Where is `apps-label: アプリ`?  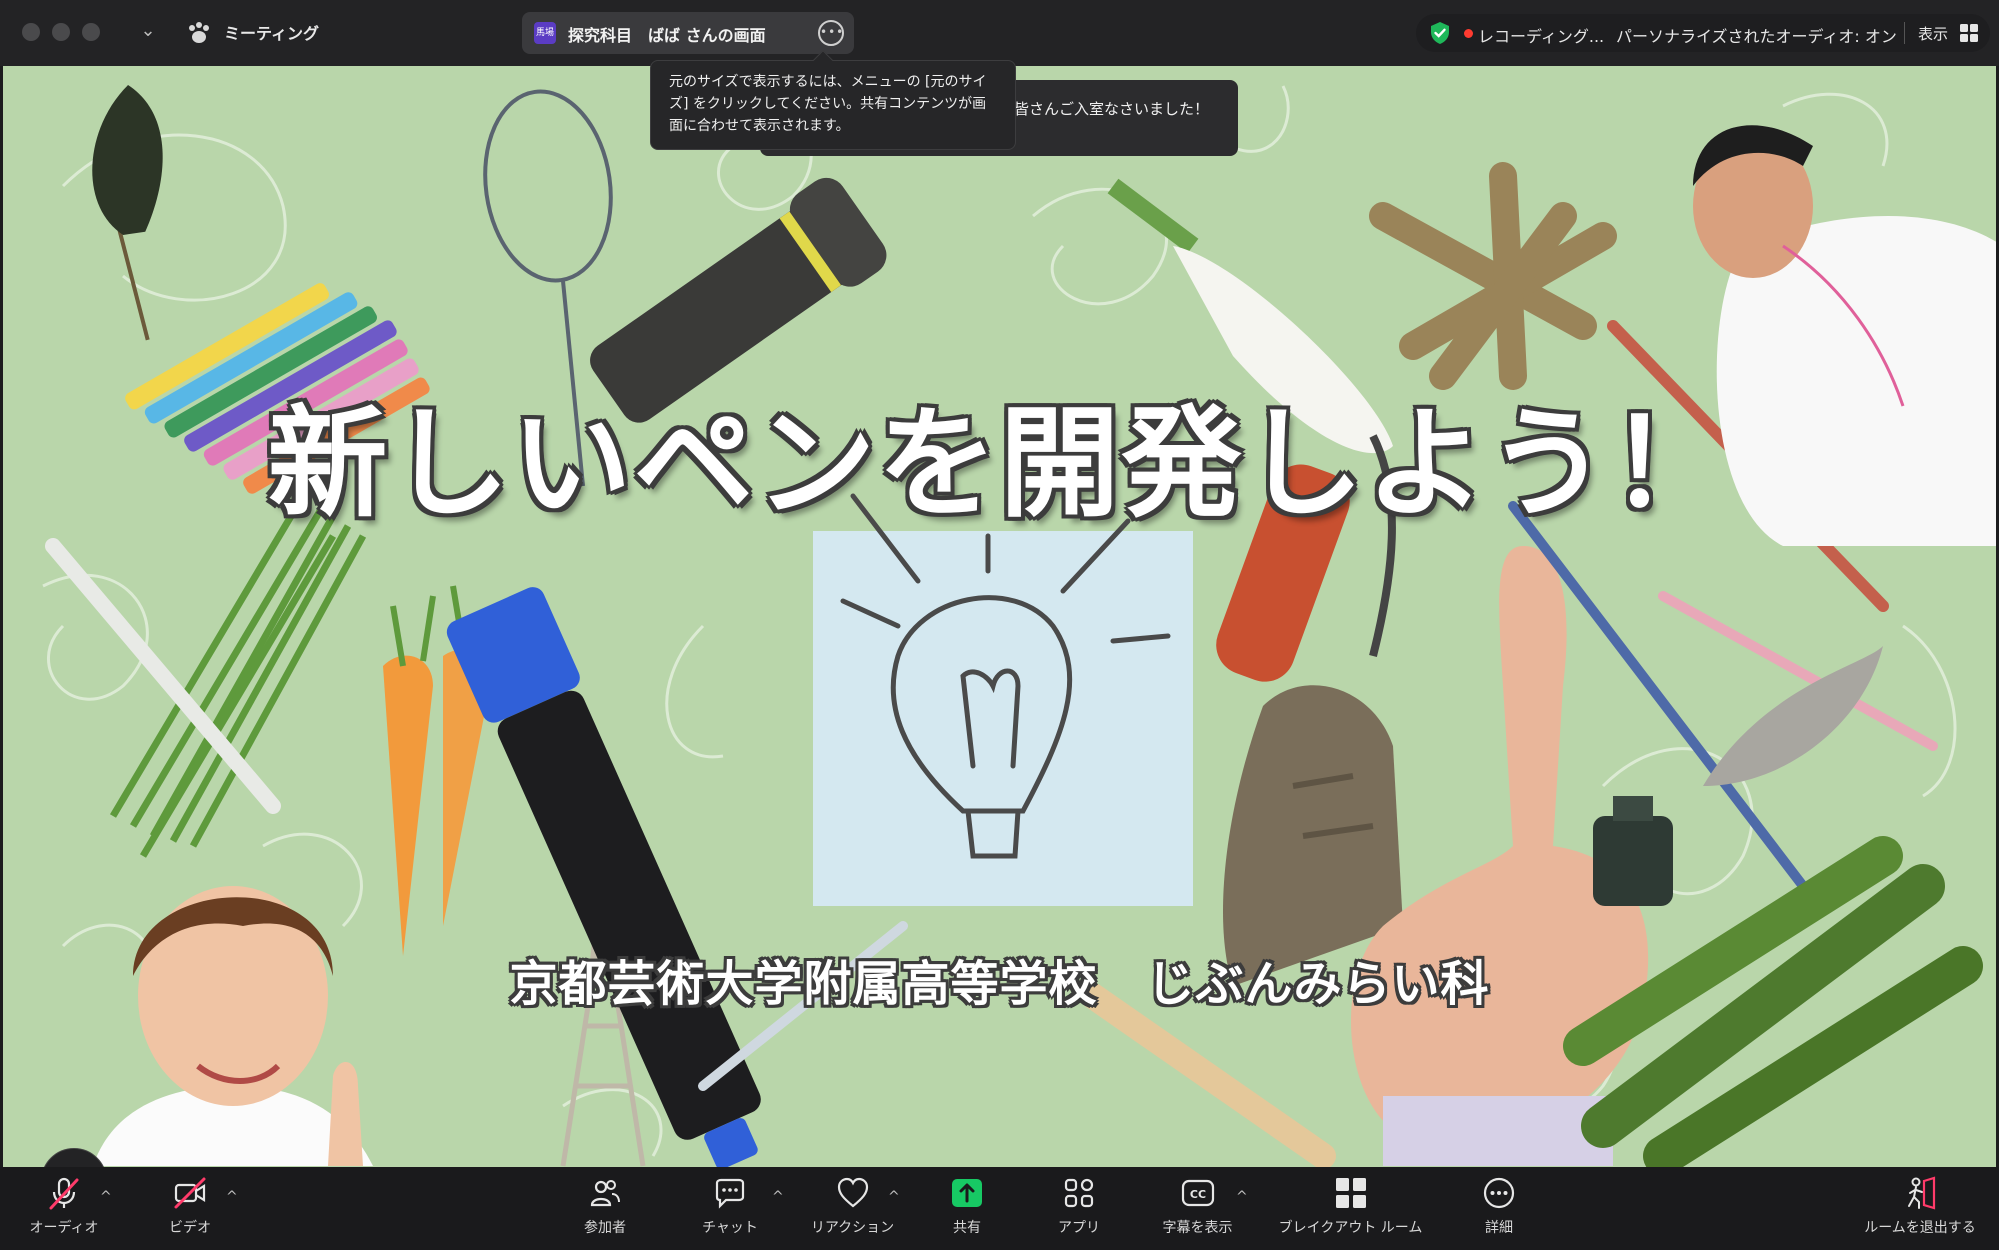 apps-label: アプリ is located at coordinates (1079, 1228).